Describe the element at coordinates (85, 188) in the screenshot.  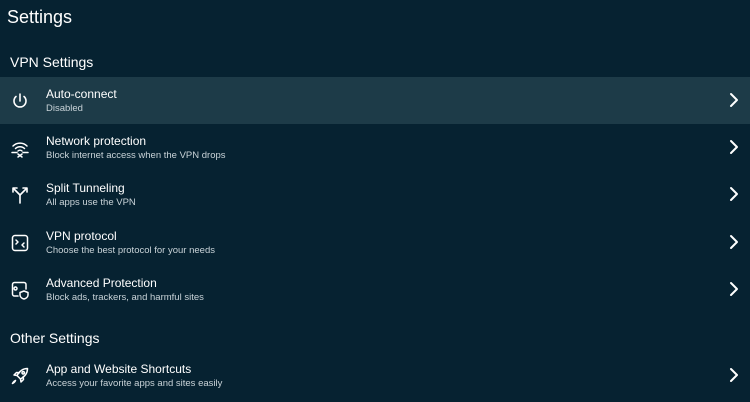
I see `setting-label: Split Tunneling` at that location.